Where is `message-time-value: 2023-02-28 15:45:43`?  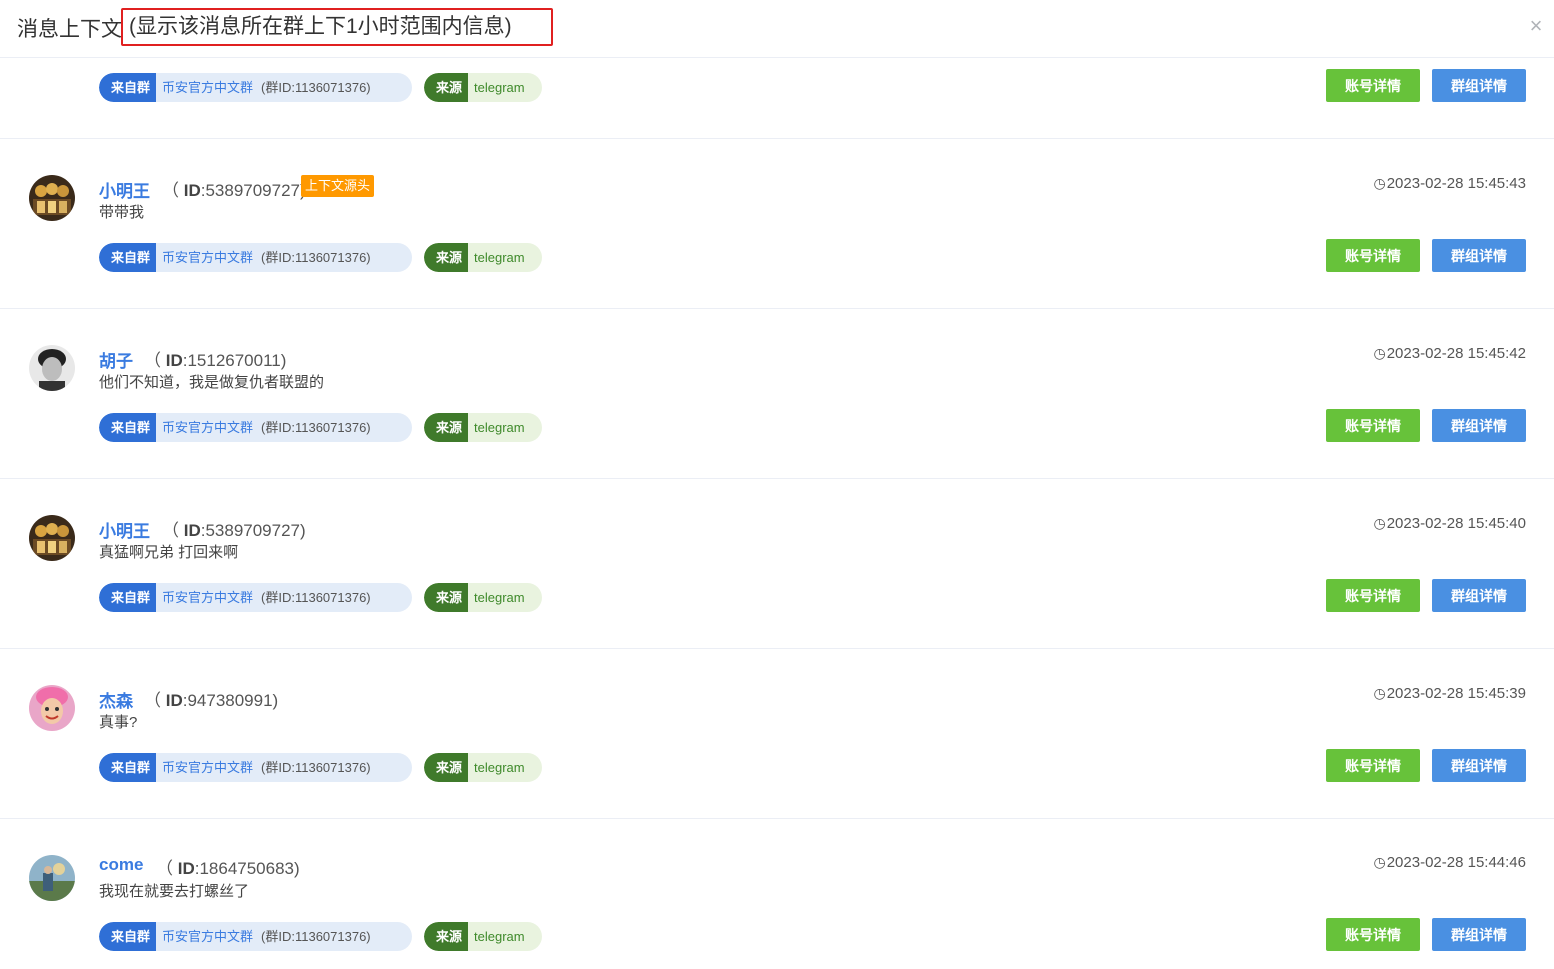
message-time-value: 2023-02-28 15:45:43 is located at coordinates (1456, 183).